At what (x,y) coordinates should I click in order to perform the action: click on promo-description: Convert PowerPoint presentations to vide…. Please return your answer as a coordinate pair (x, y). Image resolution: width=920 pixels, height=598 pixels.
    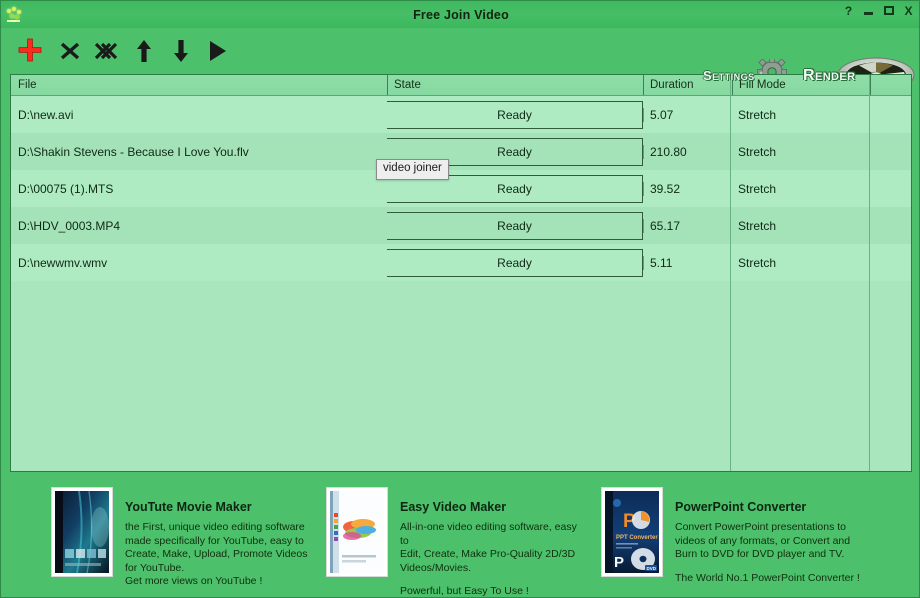
    Looking at the image, I should click on (763, 540).